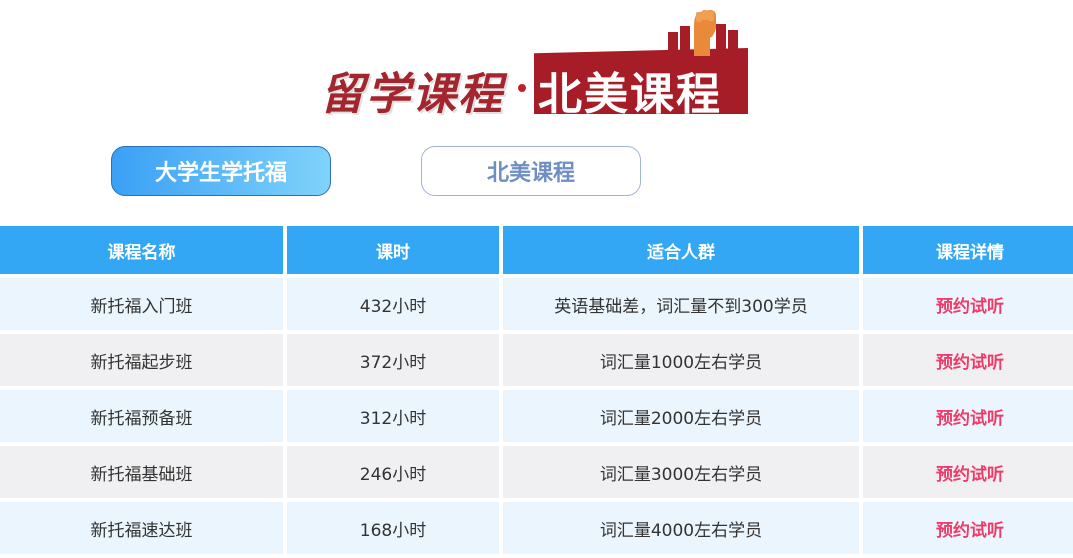  I want to click on table-header: 课程名称 课时 适合人群 课程详情, so click(536, 250).